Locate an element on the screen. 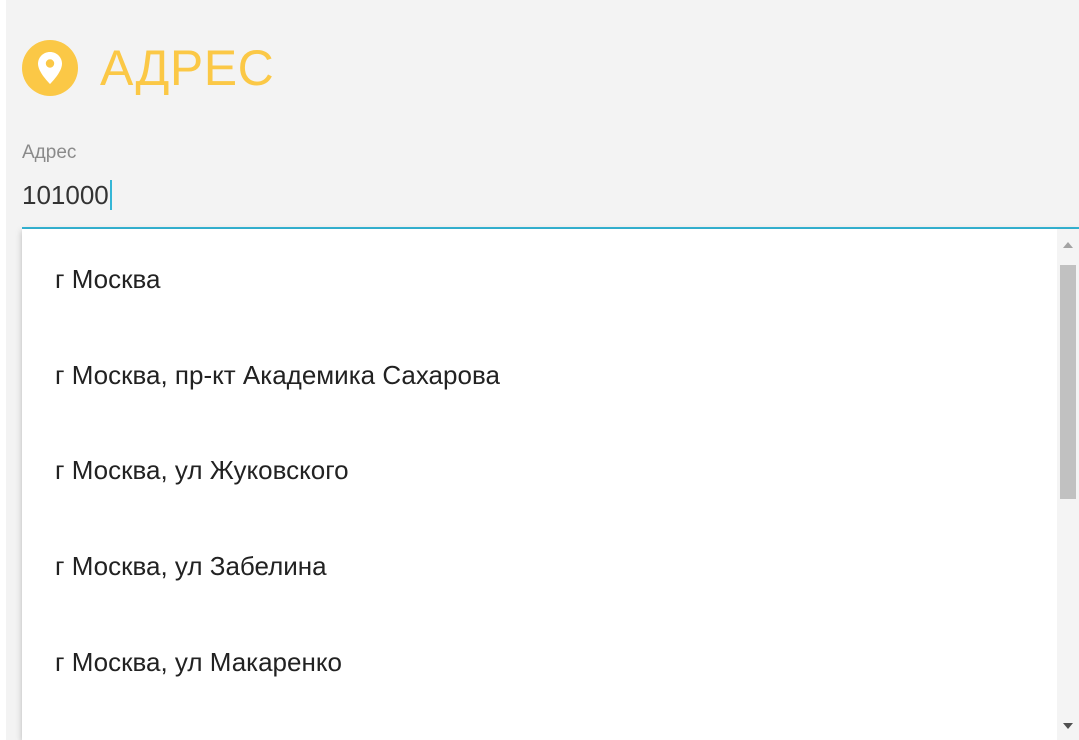 This screenshot has width=1079, height=740. text-caret is located at coordinates (110, 195).